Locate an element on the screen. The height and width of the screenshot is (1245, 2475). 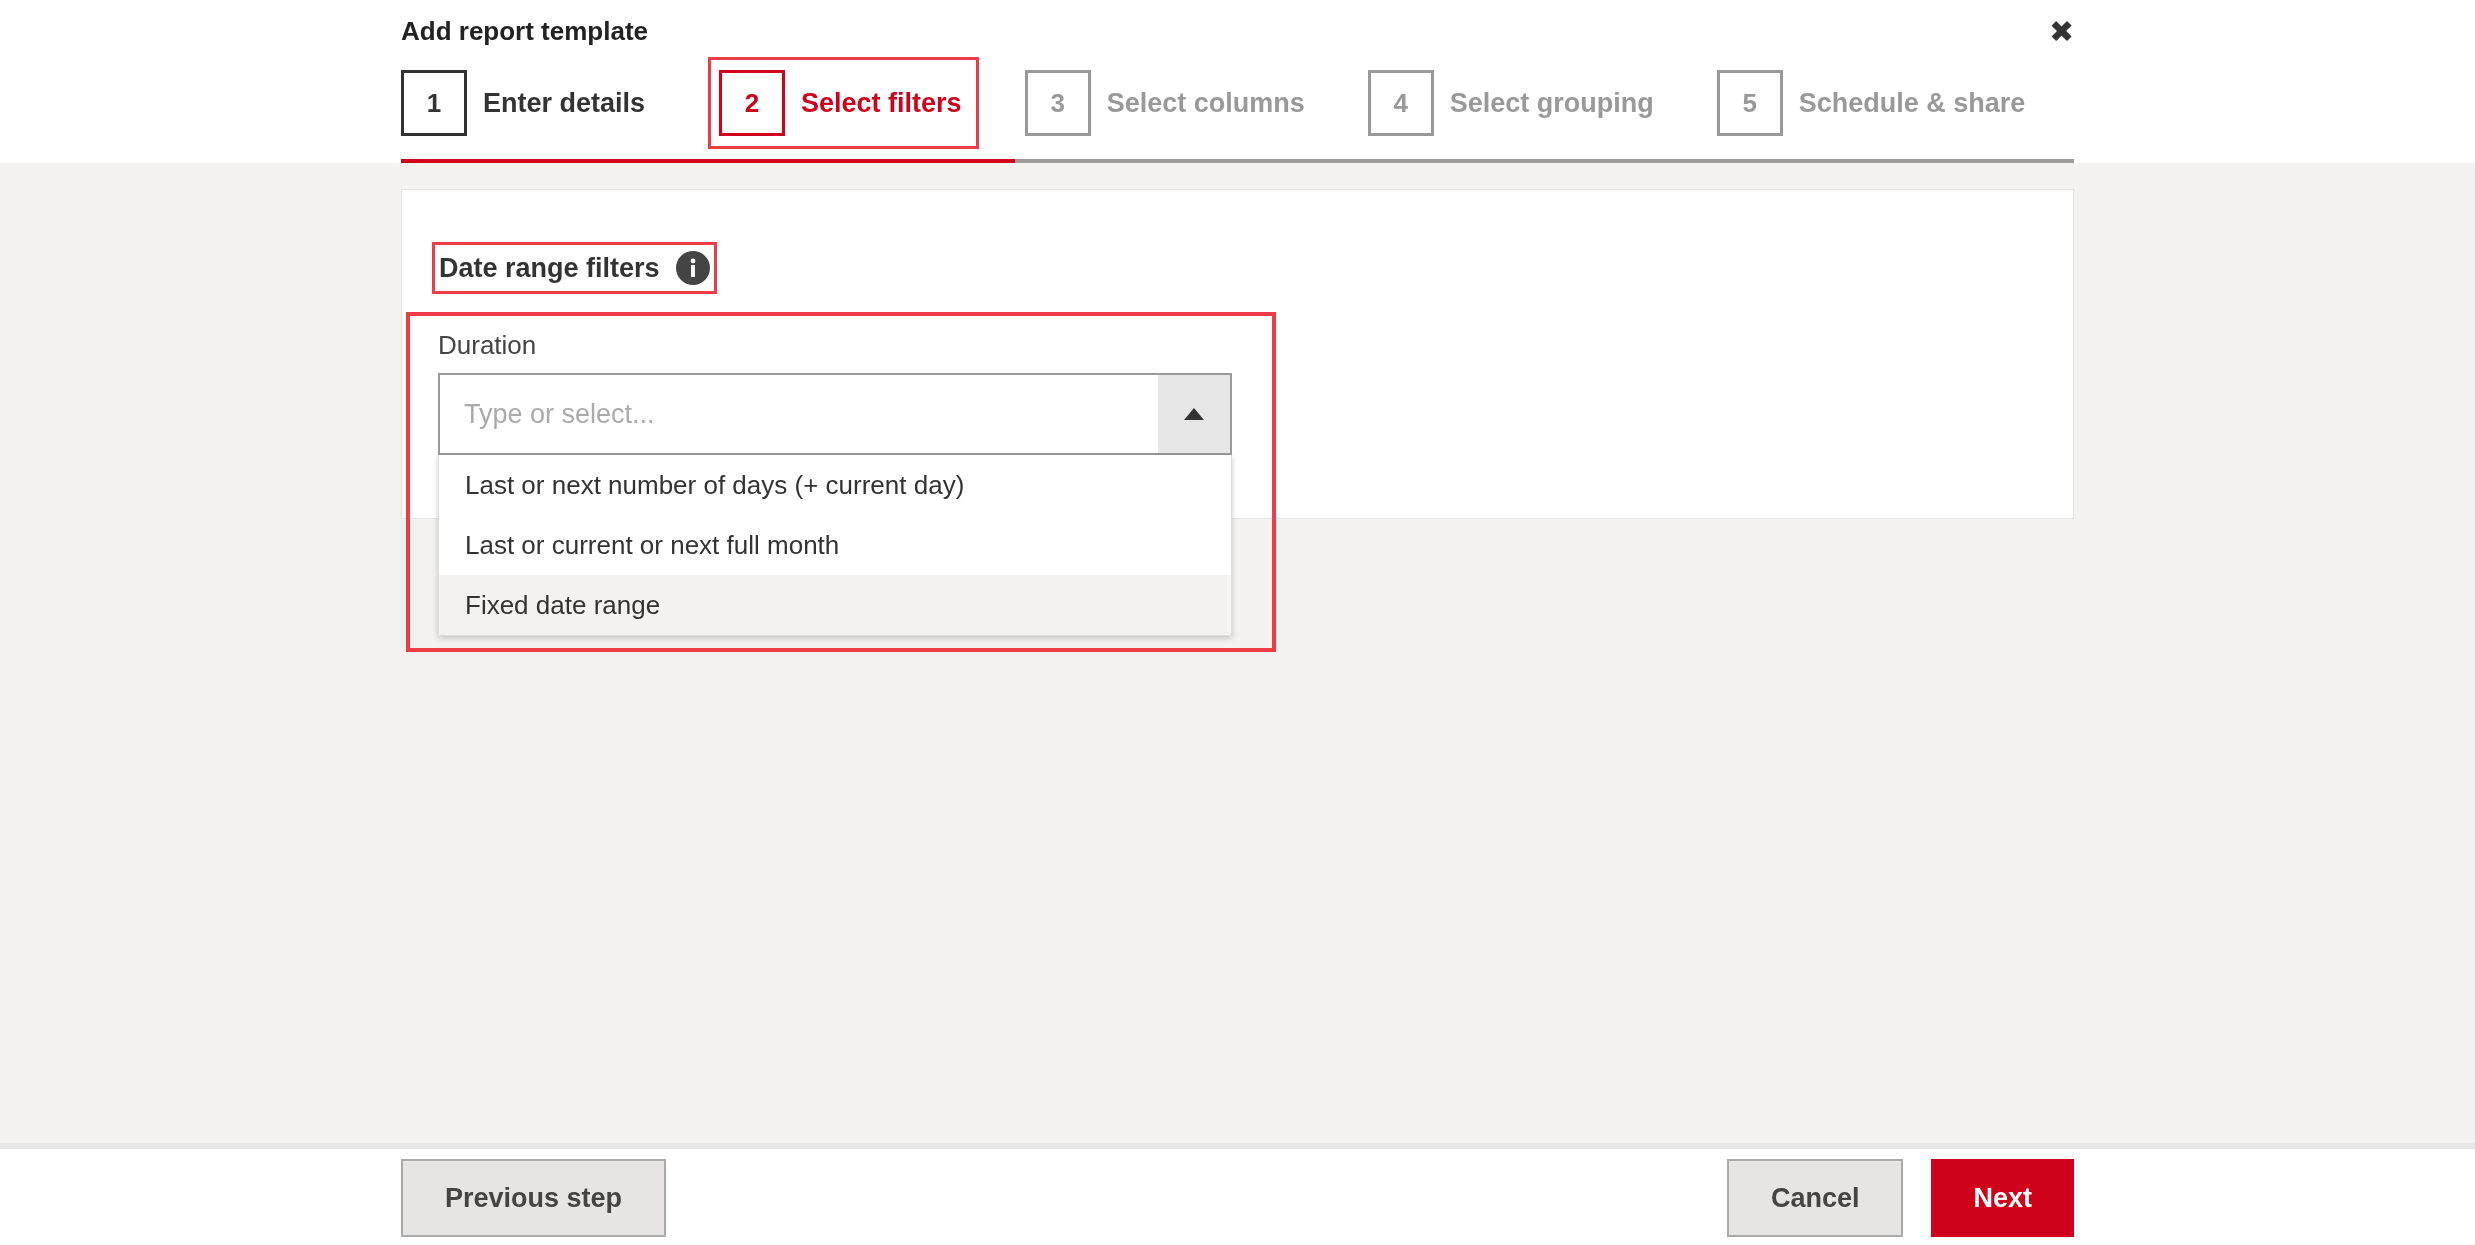
step-label: Enter details is located at coordinates (564, 103).